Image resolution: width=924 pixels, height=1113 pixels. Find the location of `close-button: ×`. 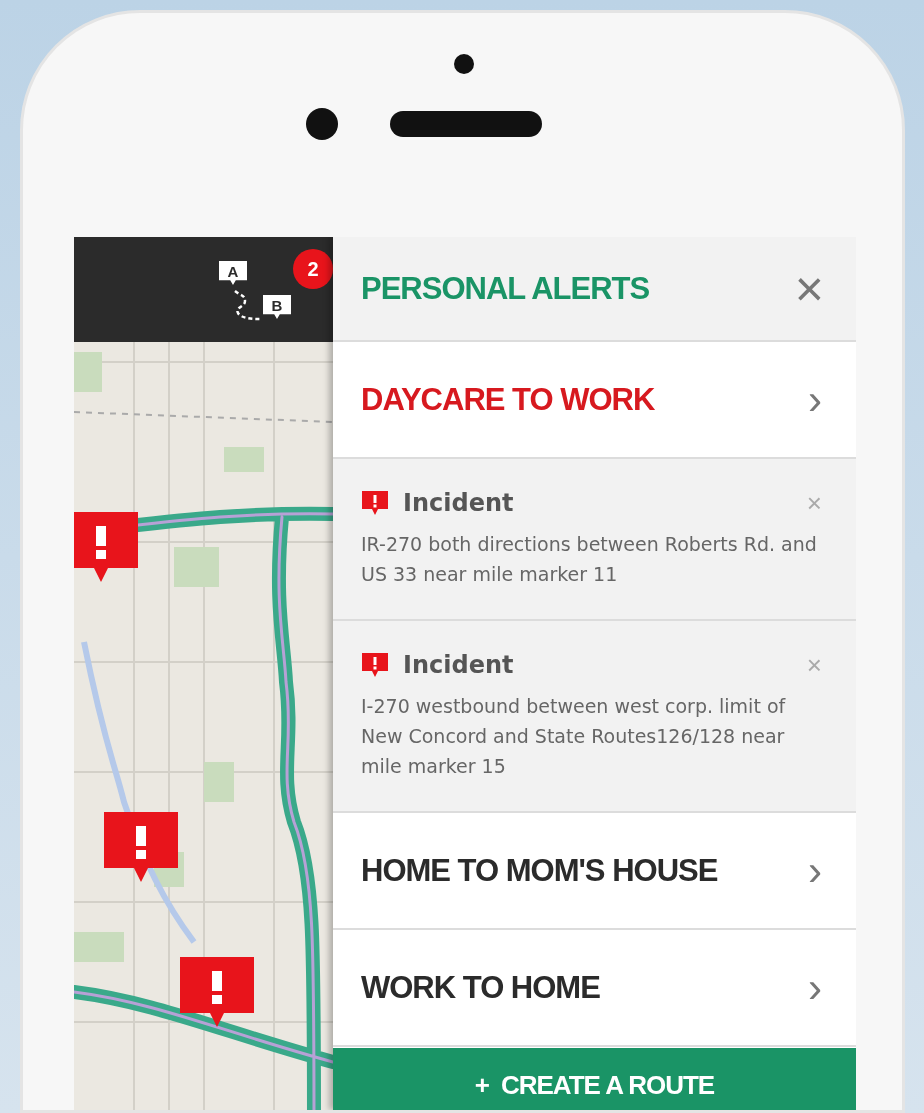

close-button: × is located at coordinates (809, 288).